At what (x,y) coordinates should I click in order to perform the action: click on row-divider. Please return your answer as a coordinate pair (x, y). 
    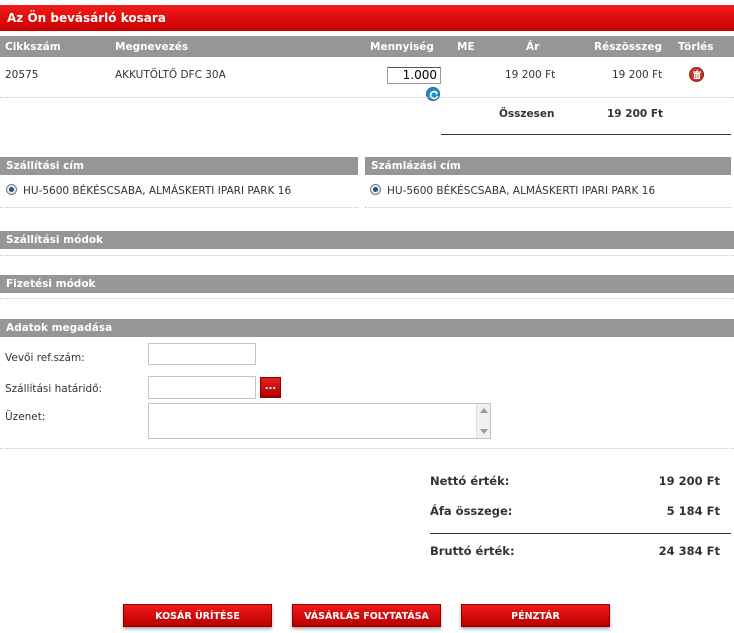
    Looking at the image, I should click on (367, 97).